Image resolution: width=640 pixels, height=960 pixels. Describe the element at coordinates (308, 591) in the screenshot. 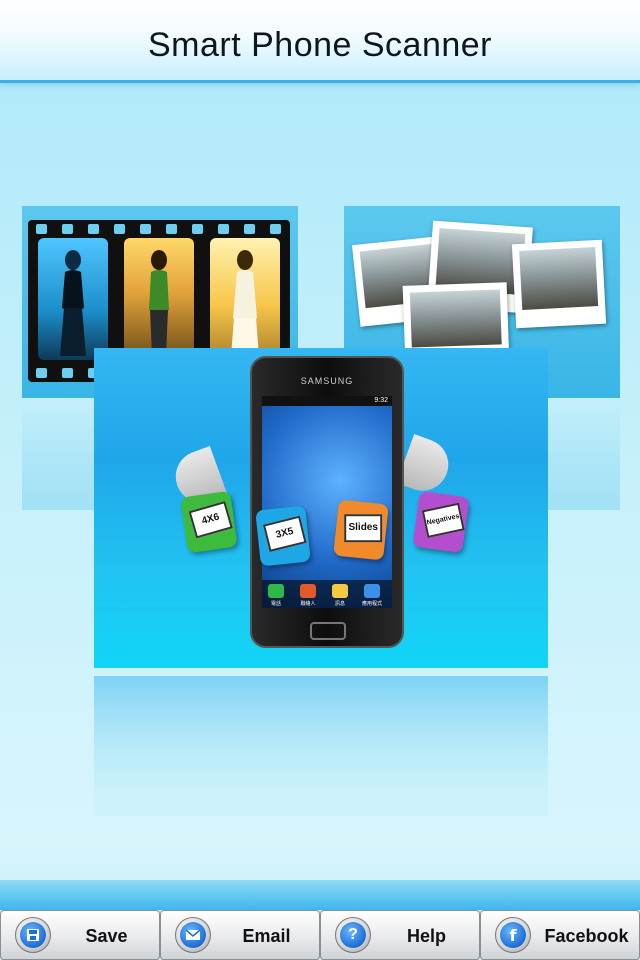

I see `contacts-icon` at that location.